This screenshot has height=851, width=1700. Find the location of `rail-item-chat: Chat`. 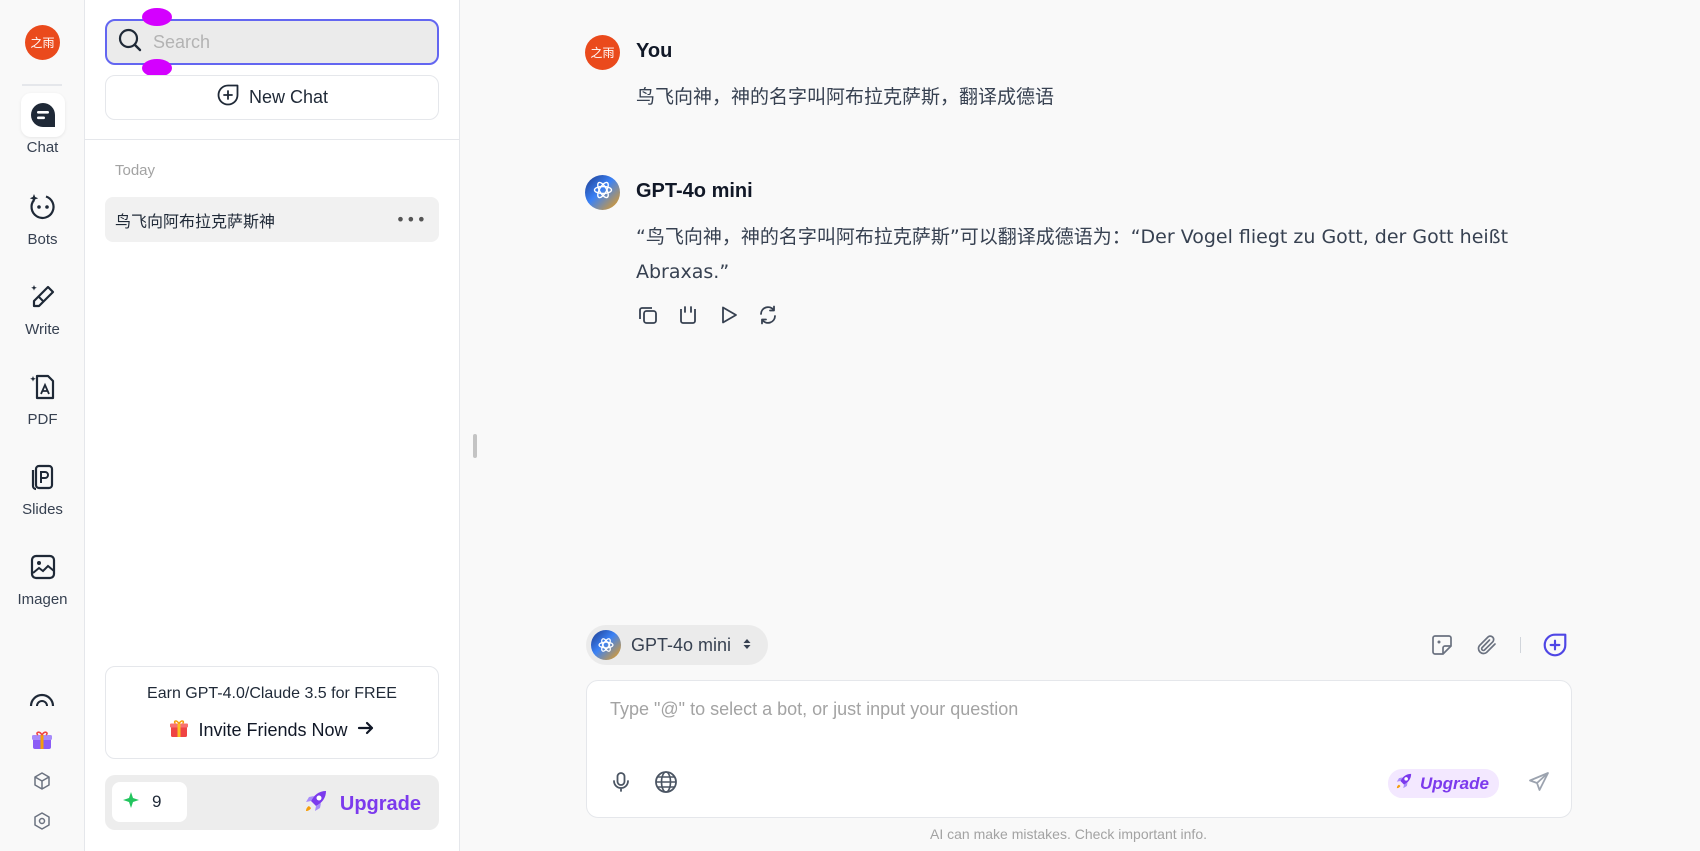

rail-item-chat: Chat is located at coordinates (42, 124).